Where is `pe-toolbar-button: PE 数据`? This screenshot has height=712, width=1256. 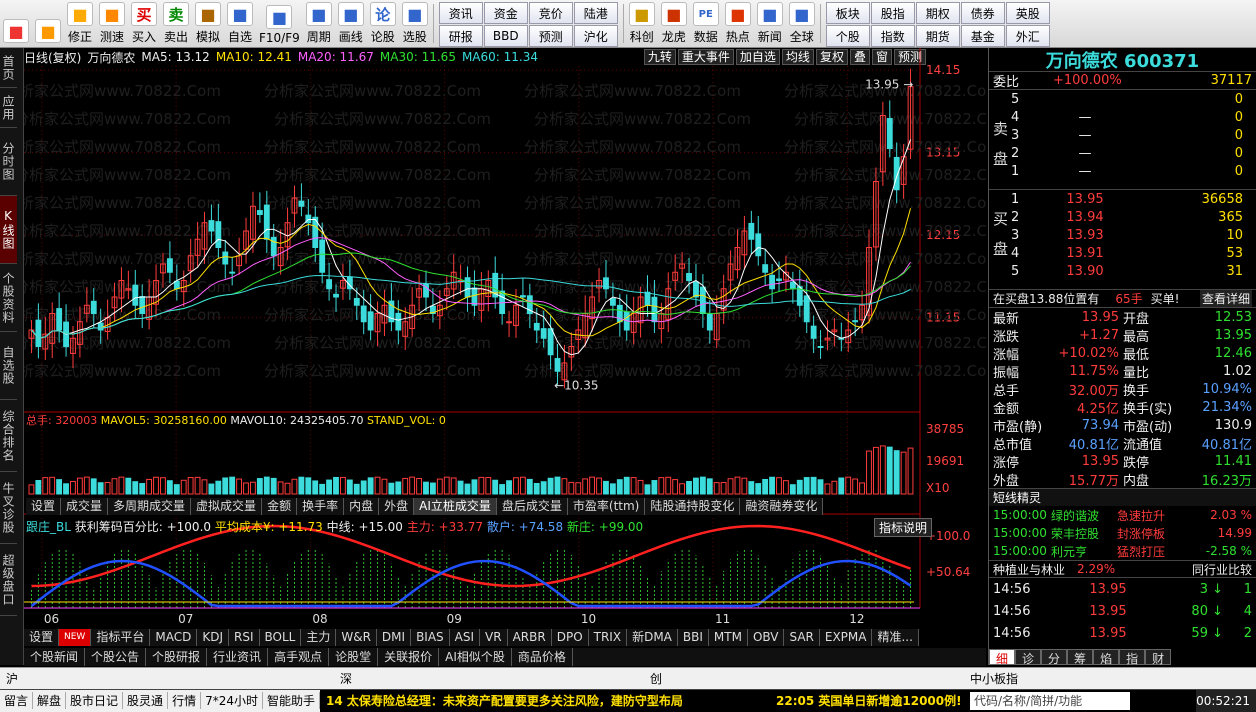
pe-toolbar-button: PE 数据 is located at coordinates (706, 23).